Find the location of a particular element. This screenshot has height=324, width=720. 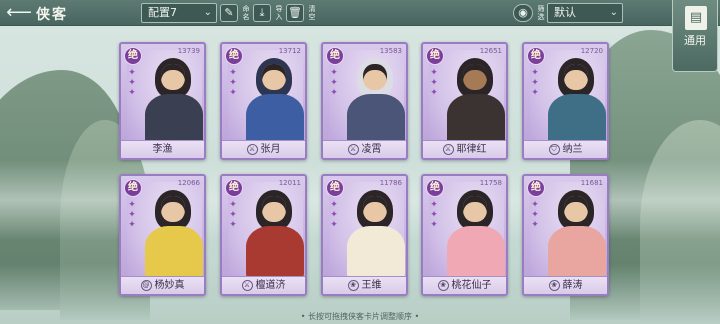

hero-card: 绝 ✦ ✦ ✦ 12651 ⚔ 耶律红 is located at coordinates (464, 101).